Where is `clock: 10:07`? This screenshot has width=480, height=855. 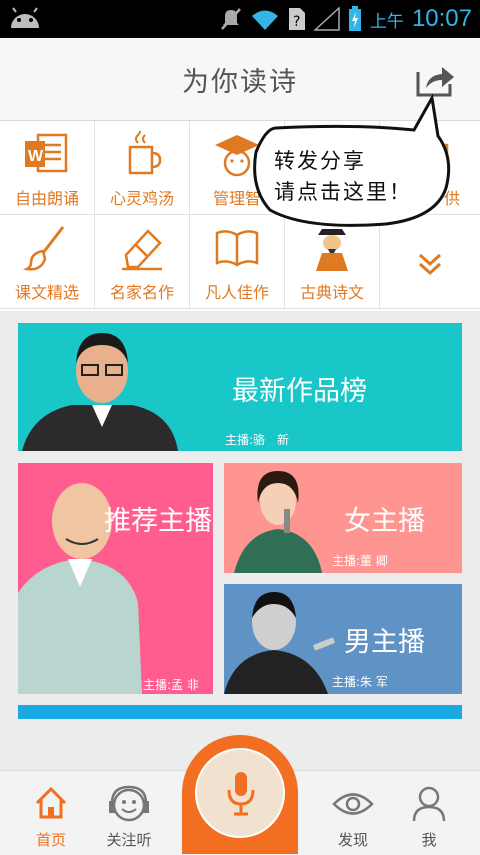
clock: 10:07 is located at coordinates (441, 18).